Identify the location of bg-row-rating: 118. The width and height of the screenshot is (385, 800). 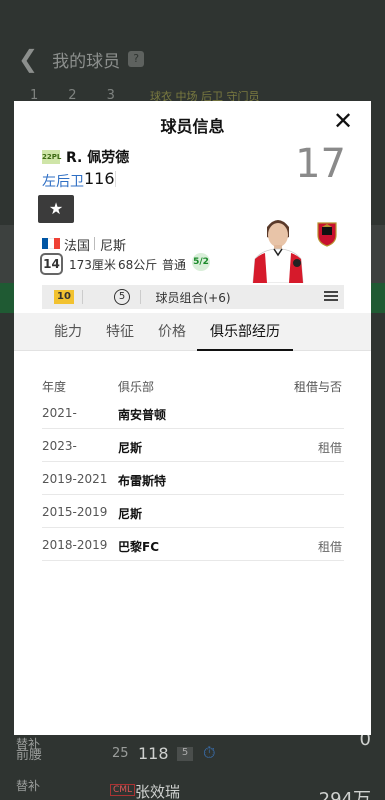
(153, 753).